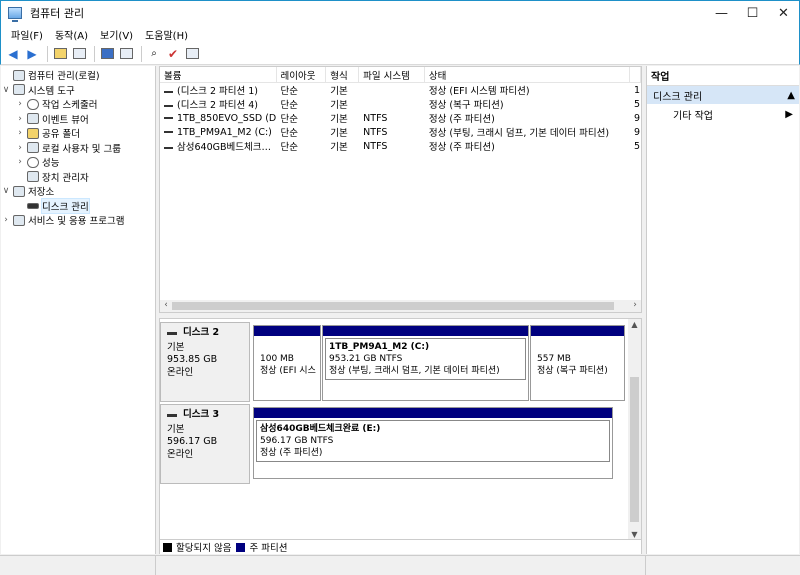 Image resolution: width=800 pixels, height=575 pixels. I want to click on clock-icon, so click(33, 104).